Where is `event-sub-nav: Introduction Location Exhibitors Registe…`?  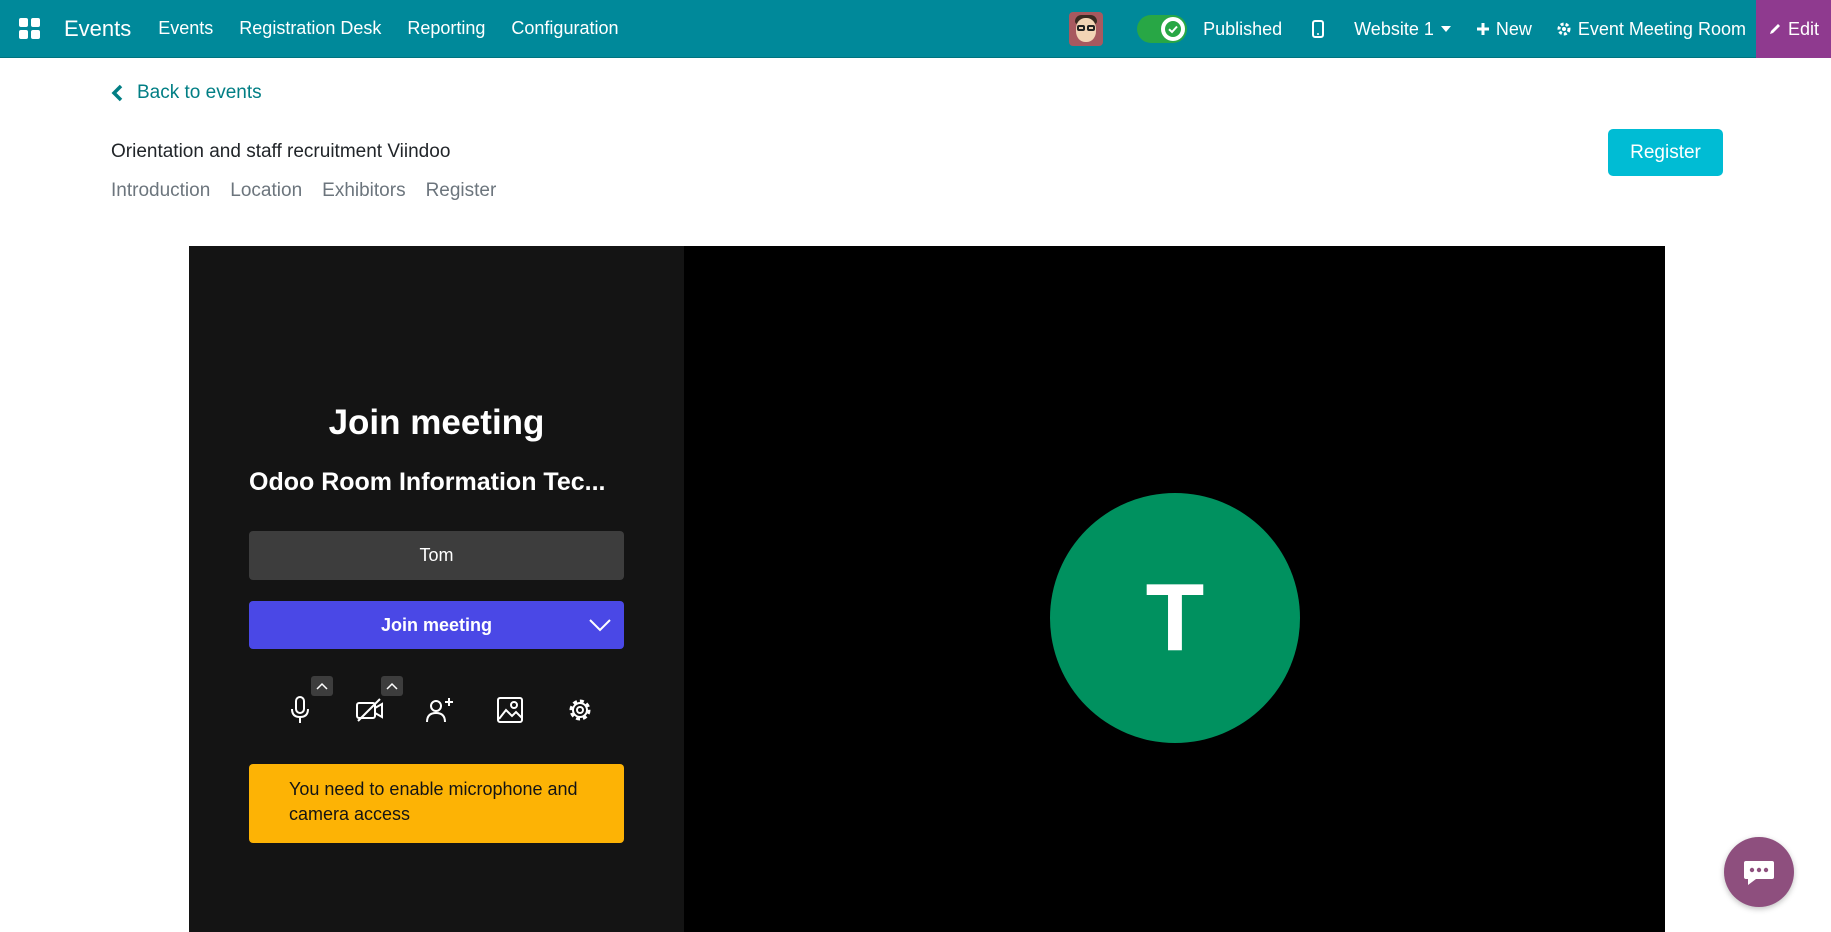 event-sub-nav: Introduction Location Exhibitors Registe… is located at coordinates (303, 191).